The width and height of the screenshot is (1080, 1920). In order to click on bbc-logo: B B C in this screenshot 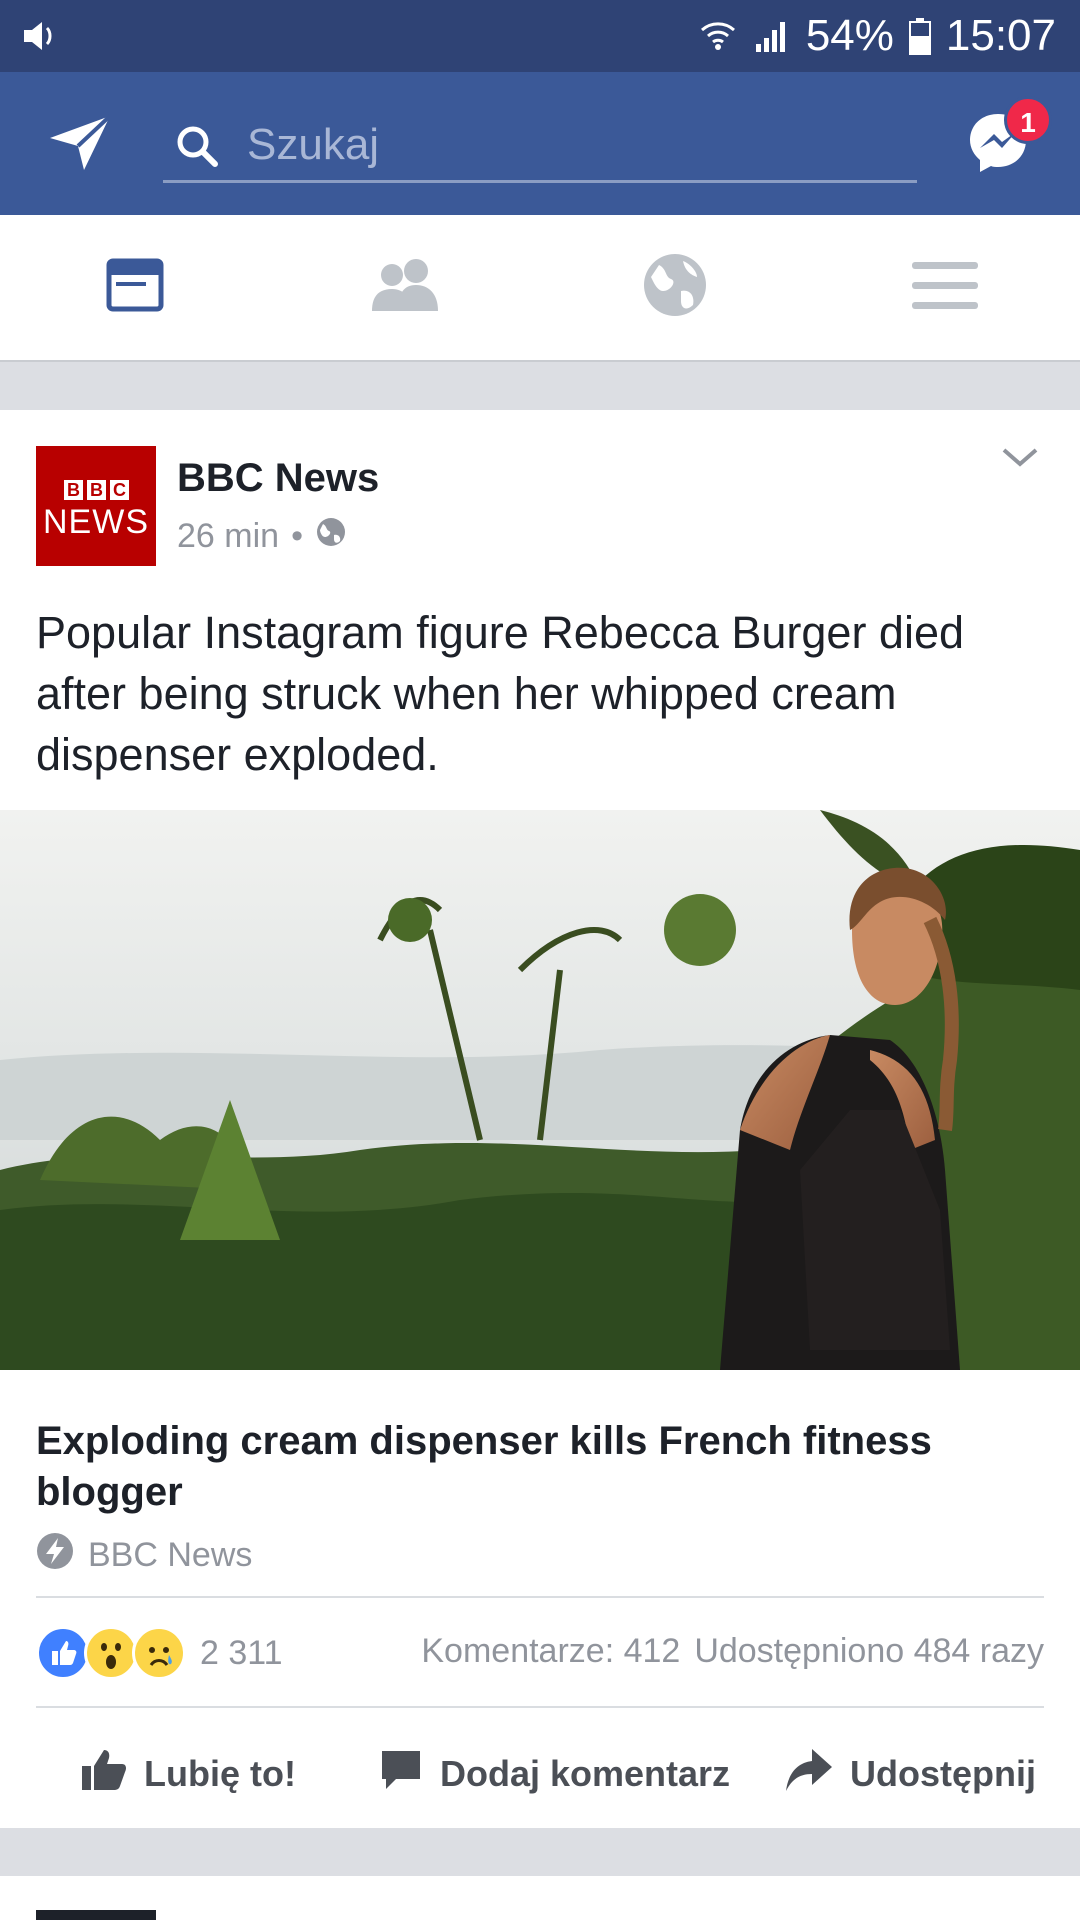, I will do `click(96, 490)`.